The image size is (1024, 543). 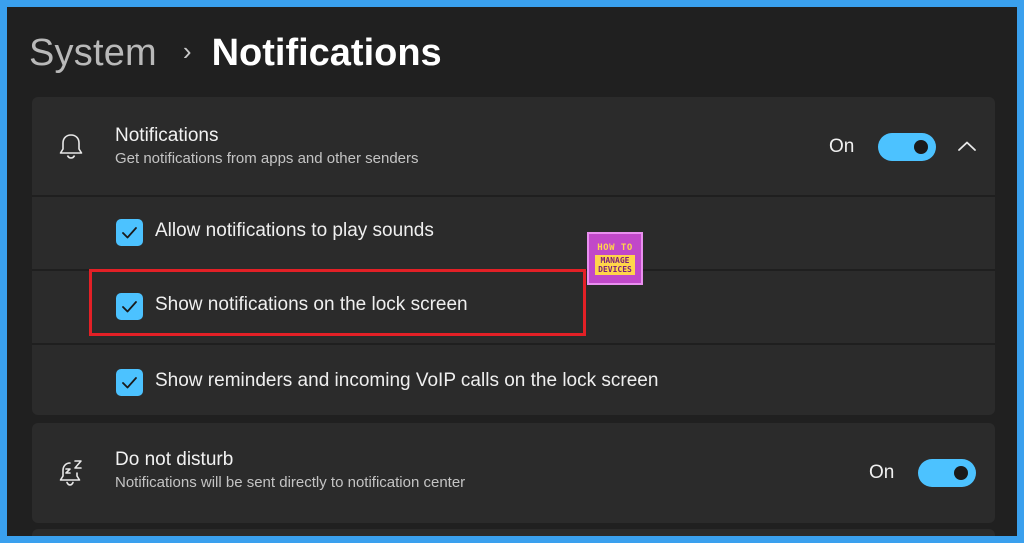 I want to click on dnd-toggle-group: On, so click(x=923, y=473).